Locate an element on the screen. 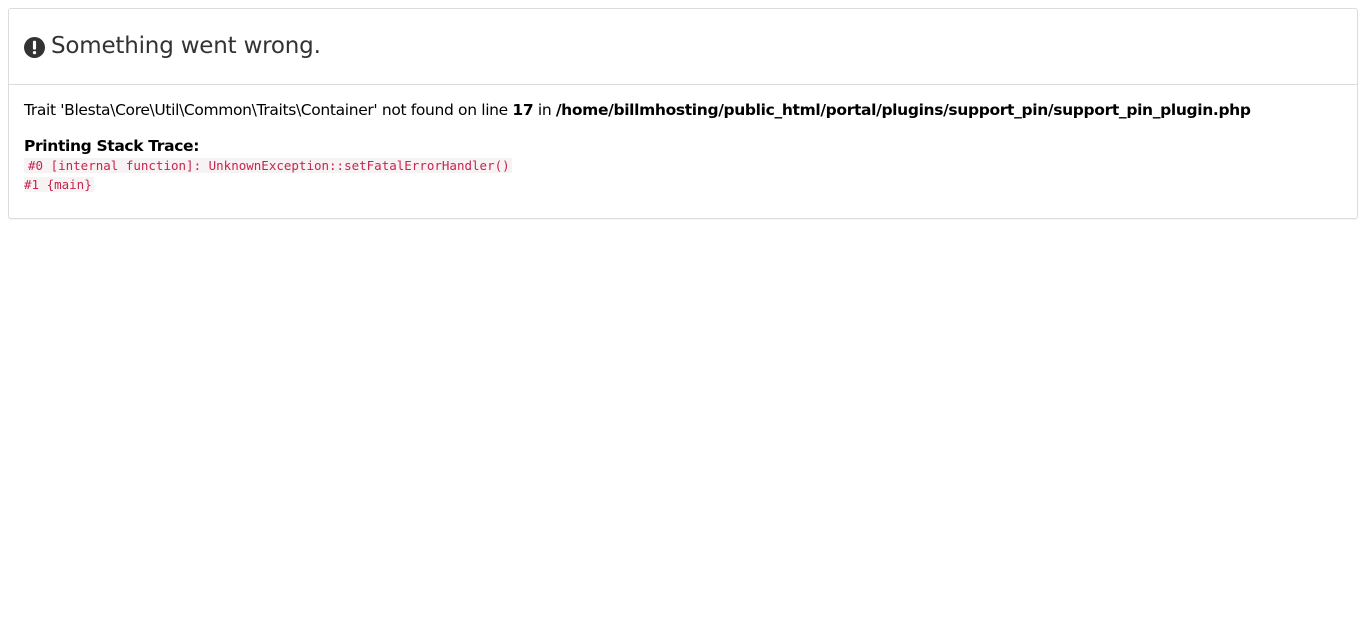  stack-trace-line: #1 {main} is located at coordinates (59, 184).